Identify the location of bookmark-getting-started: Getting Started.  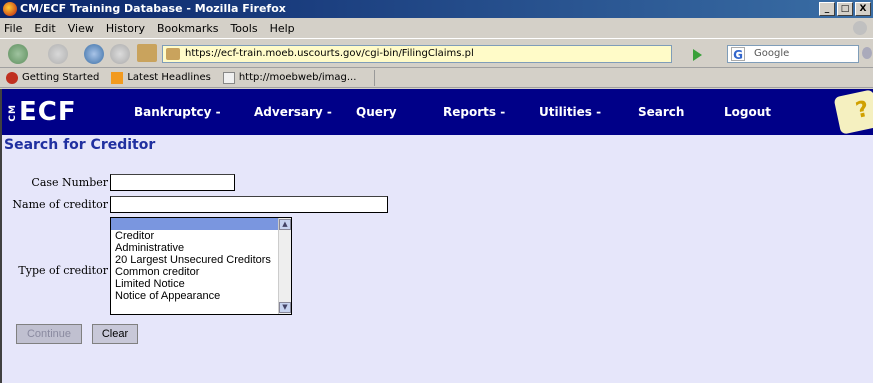
(53, 77).